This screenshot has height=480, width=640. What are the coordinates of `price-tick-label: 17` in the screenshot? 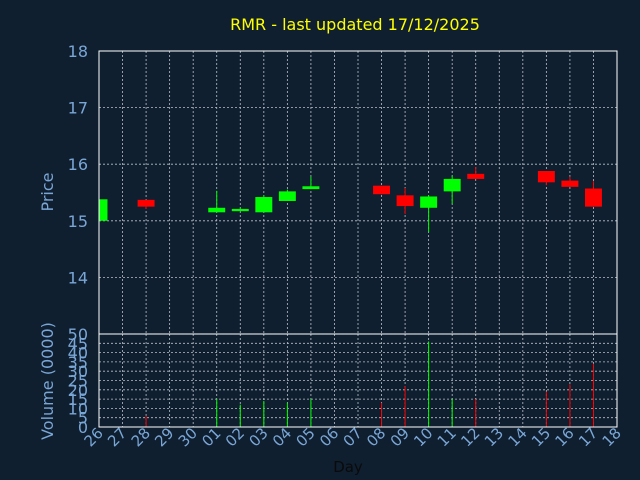 It's located at (78, 108).